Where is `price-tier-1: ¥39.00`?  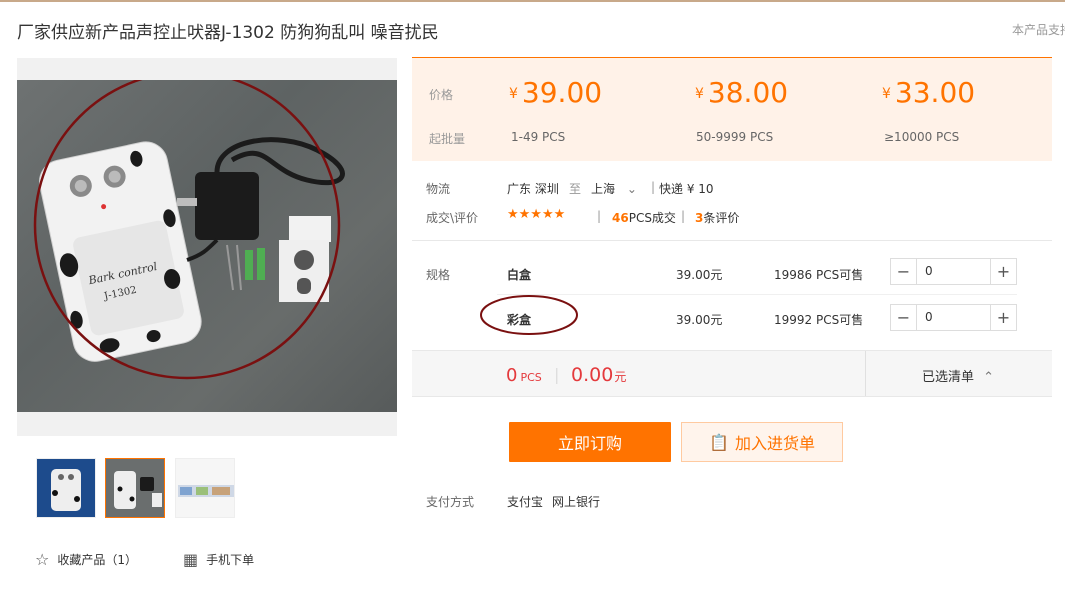
price-tier-1: ¥39.00 is located at coordinates (556, 92).